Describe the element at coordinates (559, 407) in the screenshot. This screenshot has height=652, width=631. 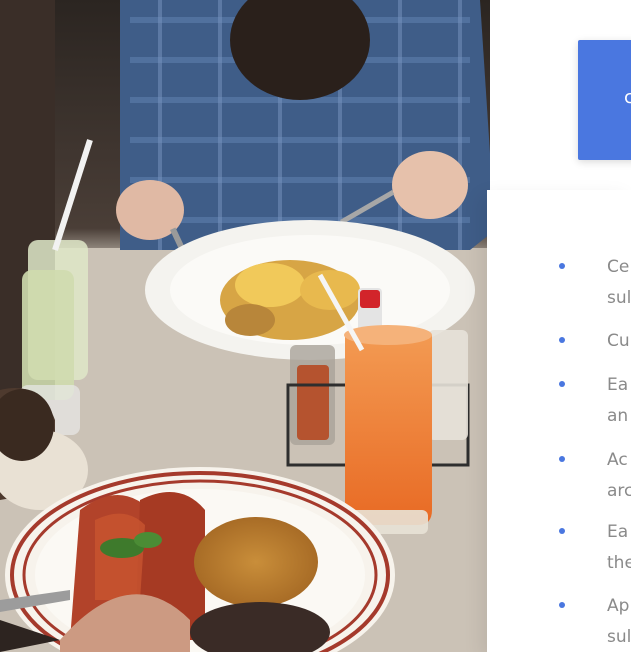
I see `list-item: Ea an` at that location.